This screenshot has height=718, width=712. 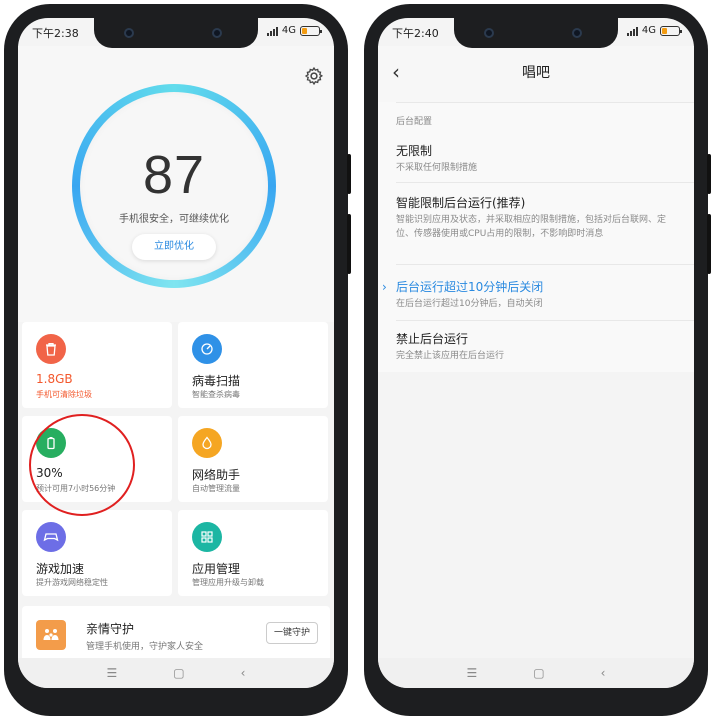 I want to click on option-title: 后台运行超过10分钟后关闭, so click(x=470, y=287).